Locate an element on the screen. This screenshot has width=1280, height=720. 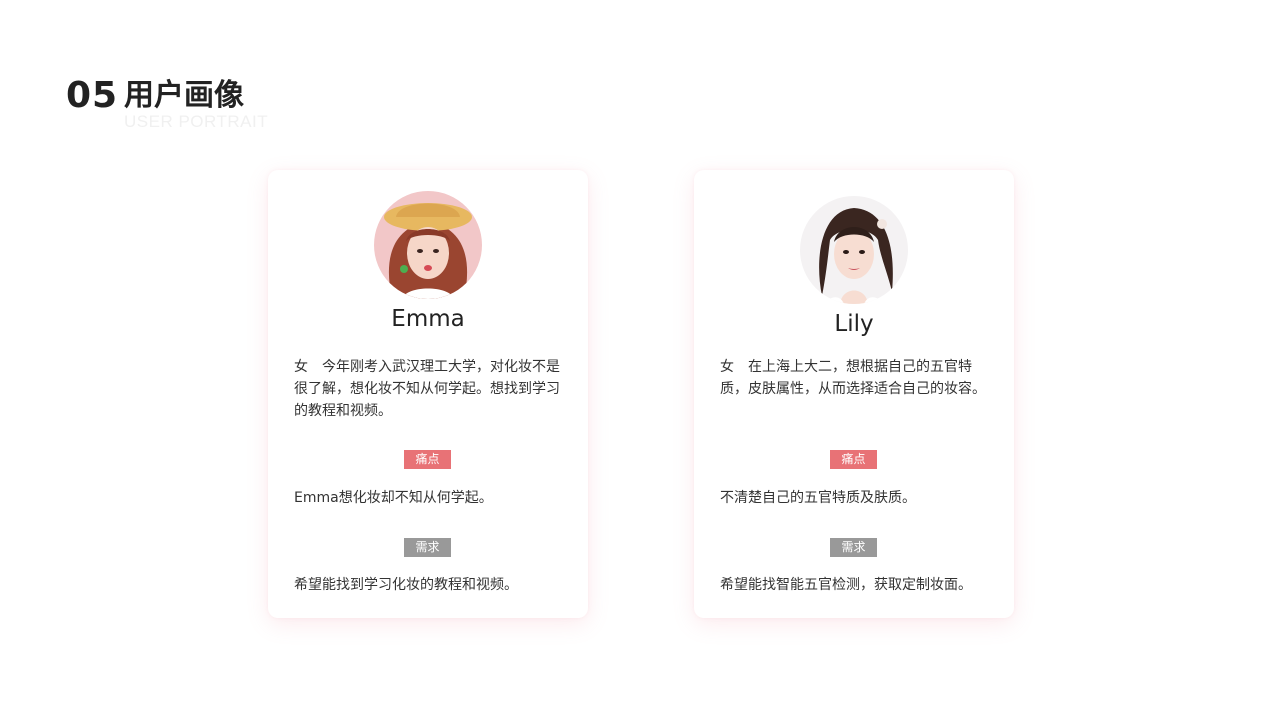
persona-bio: 女在上海上大二，想根据自己的五官特质，皮肤属性，从而选择适合自己的妆容。 is located at coordinates (856, 378).